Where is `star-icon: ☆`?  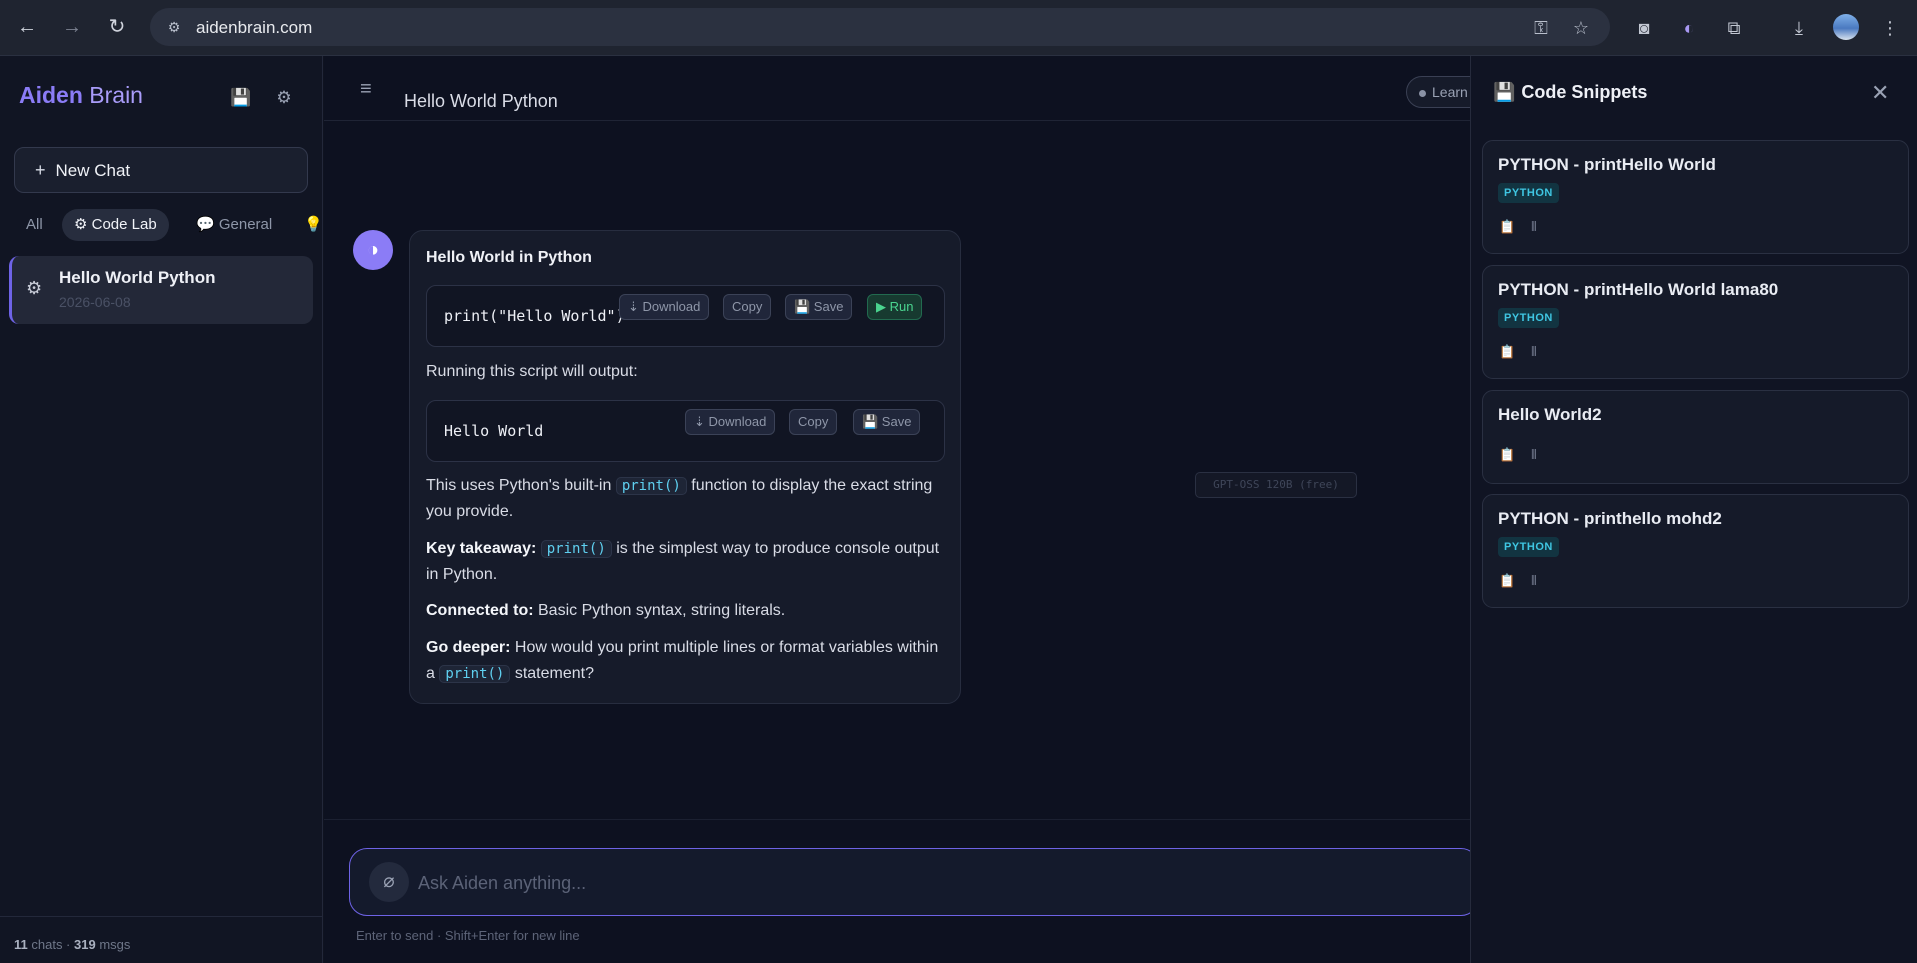 star-icon: ☆ is located at coordinates (1581, 28).